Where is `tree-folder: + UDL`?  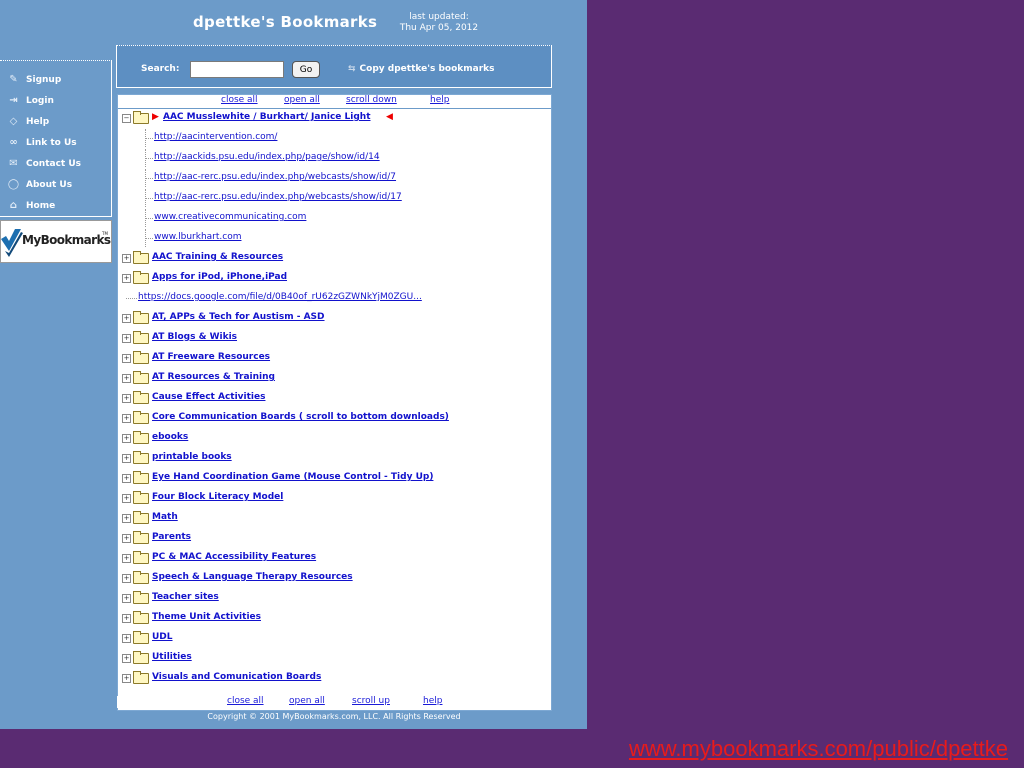 tree-folder: + UDL is located at coordinates (334, 638).